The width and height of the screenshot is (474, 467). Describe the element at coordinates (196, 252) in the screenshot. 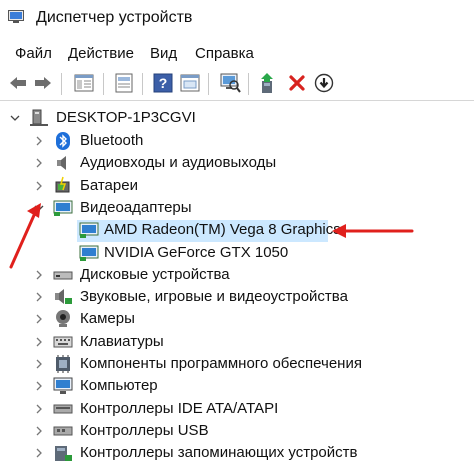

I see `tree-device-label: NVIDIA GeForce GTX 1050` at that location.